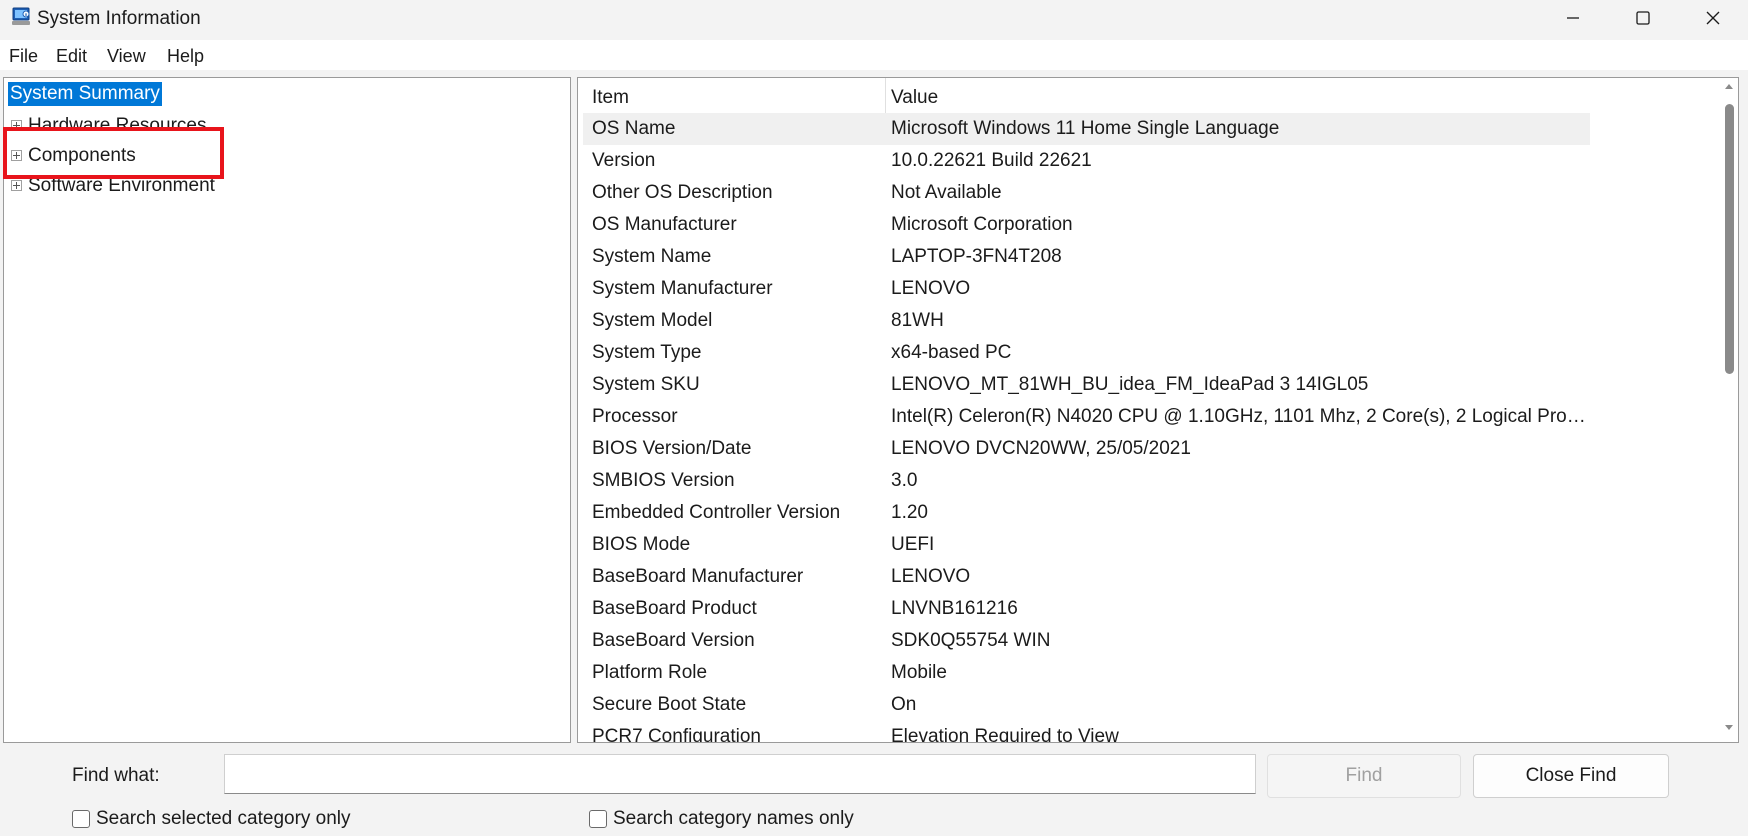 The width and height of the screenshot is (1748, 836). What do you see at coordinates (1729, 728) in the screenshot?
I see `scroll-down-arrow-icon` at bounding box center [1729, 728].